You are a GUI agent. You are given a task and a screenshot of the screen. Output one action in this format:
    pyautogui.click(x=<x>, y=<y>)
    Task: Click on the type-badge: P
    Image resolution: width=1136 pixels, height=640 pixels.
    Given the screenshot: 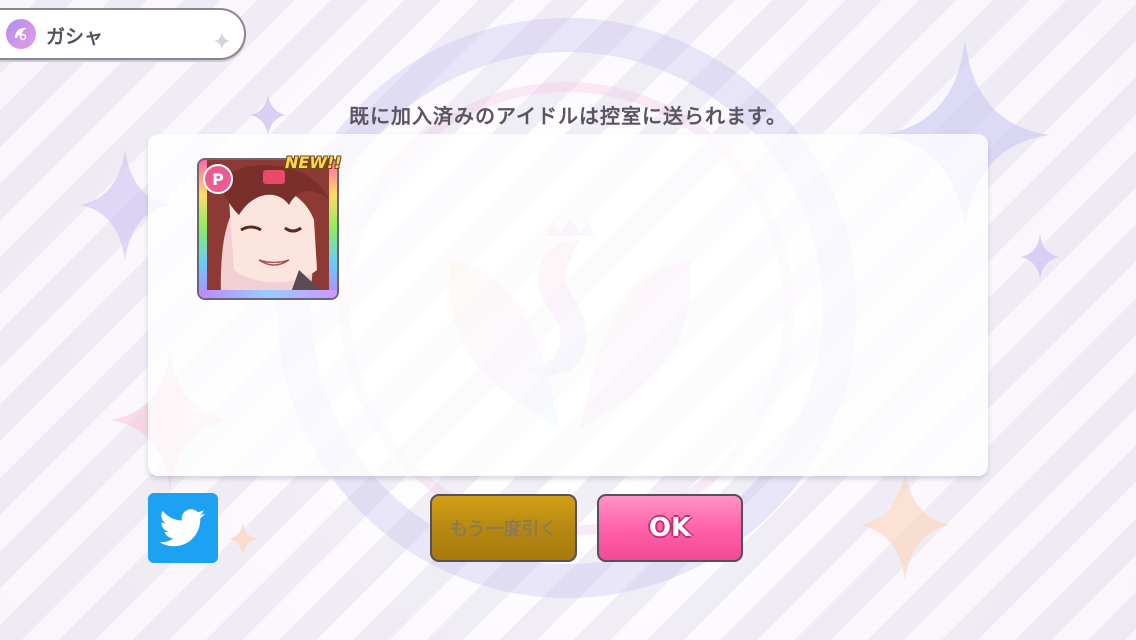 What is the action you would take?
    pyautogui.click(x=218, y=179)
    